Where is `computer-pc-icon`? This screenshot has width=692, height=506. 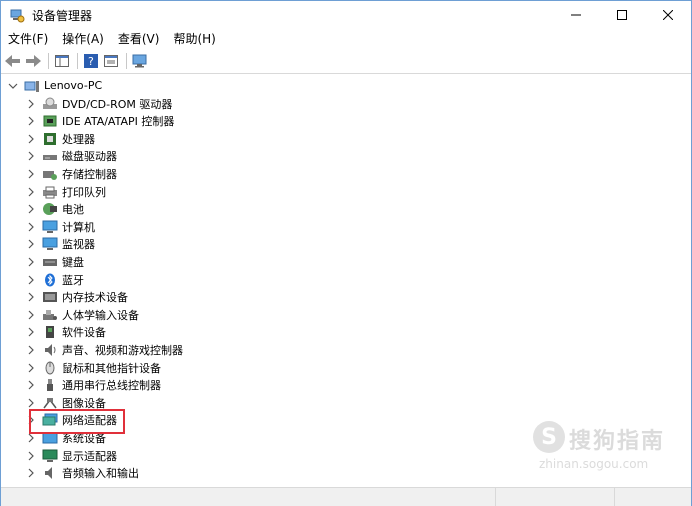 computer-pc-icon is located at coordinates (32, 86).